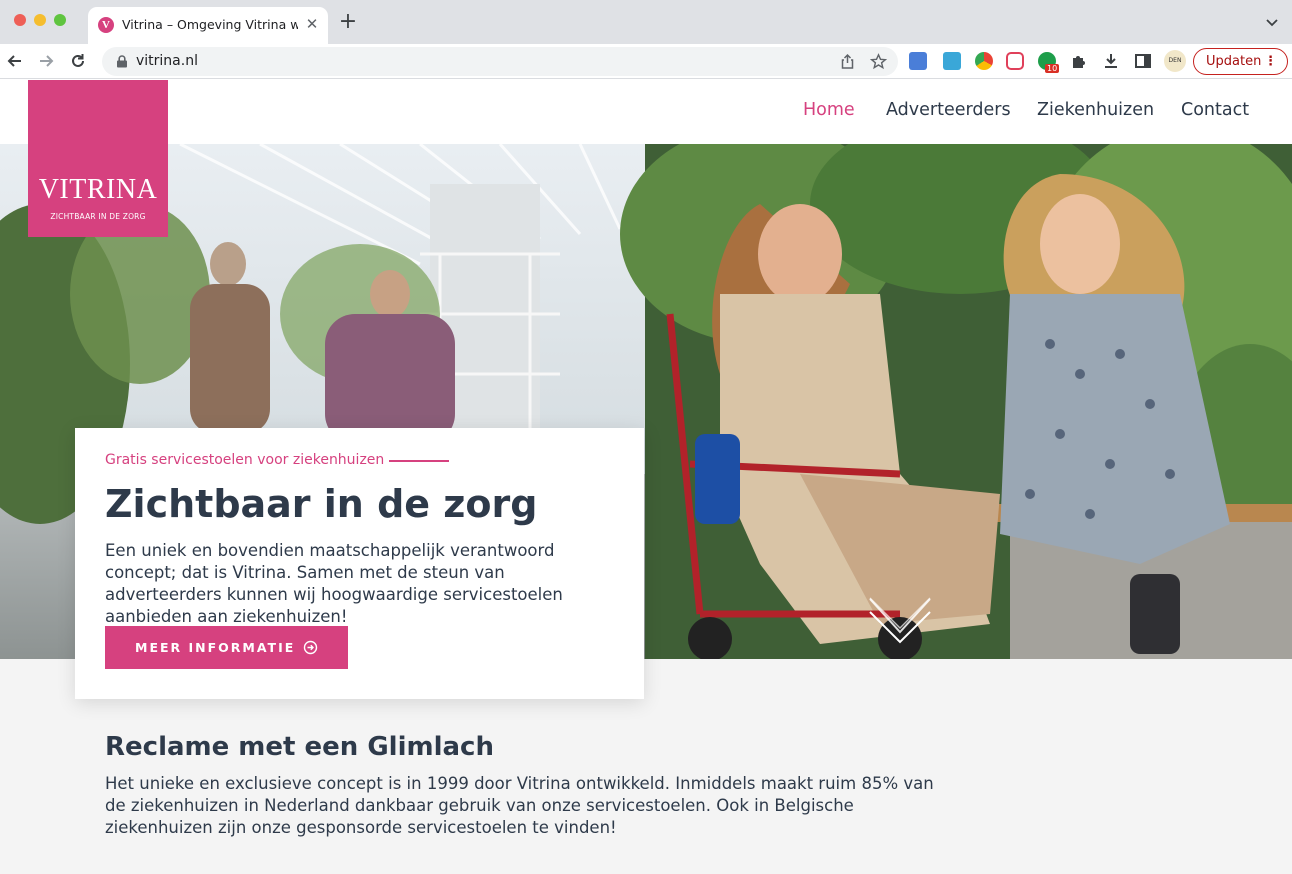 This screenshot has width=1292, height=874. What do you see at coordinates (1175, 61) in the screenshot?
I see `profile-avatar: DEN` at bounding box center [1175, 61].